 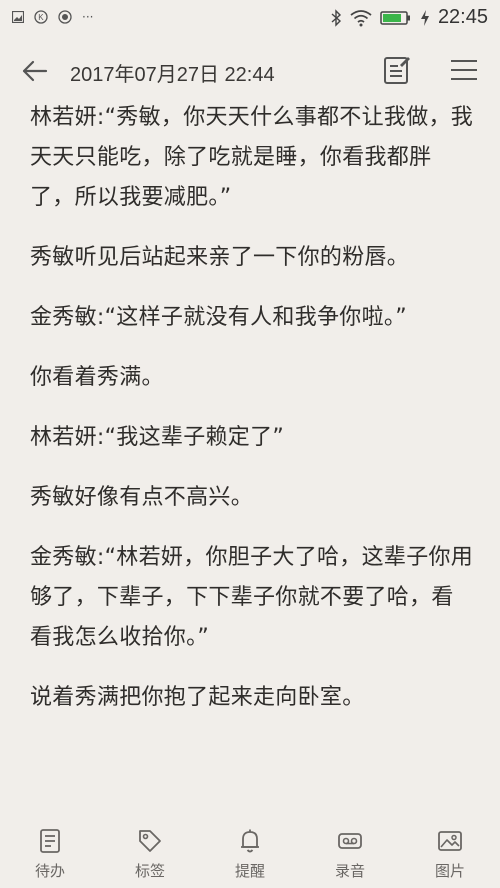 What do you see at coordinates (52, 17) in the screenshot?
I see `status-left-icons: K ···` at bounding box center [52, 17].